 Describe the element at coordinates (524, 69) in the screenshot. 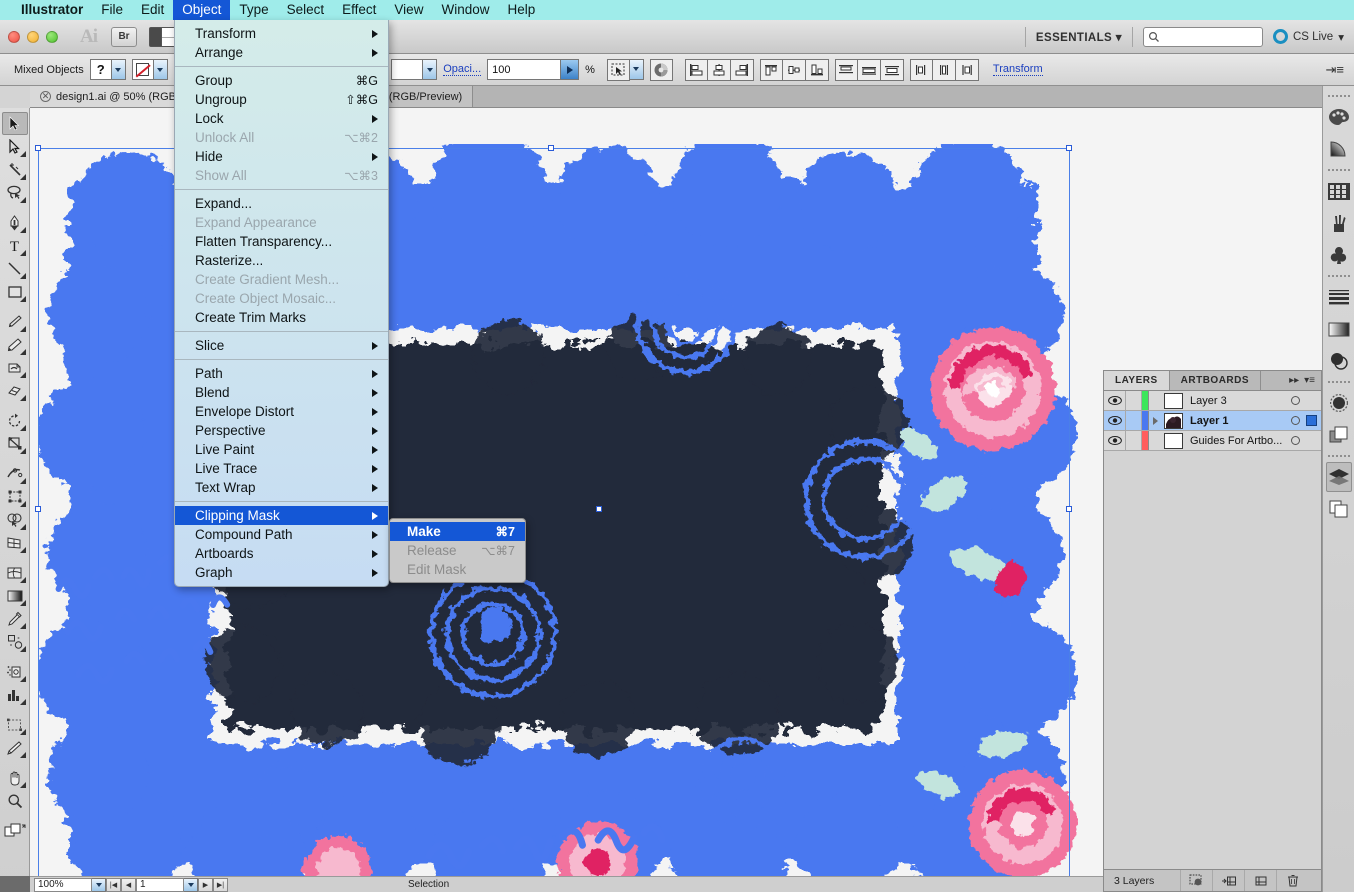

I see `opacity-input: 100` at that location.